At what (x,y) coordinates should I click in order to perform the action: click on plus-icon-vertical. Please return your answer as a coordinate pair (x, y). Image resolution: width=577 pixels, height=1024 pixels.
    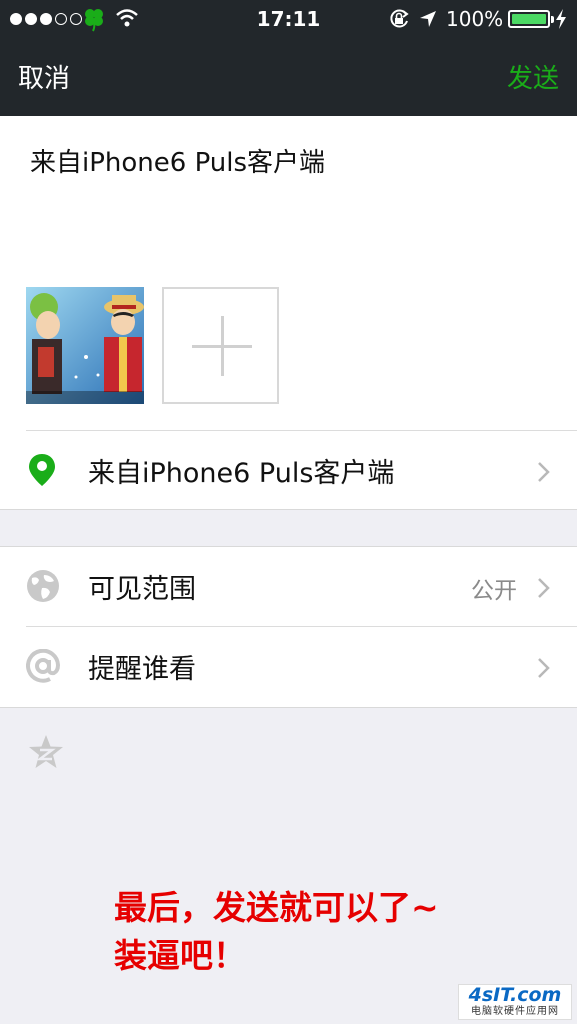
    Looking at the image, I should click on (222, 346).